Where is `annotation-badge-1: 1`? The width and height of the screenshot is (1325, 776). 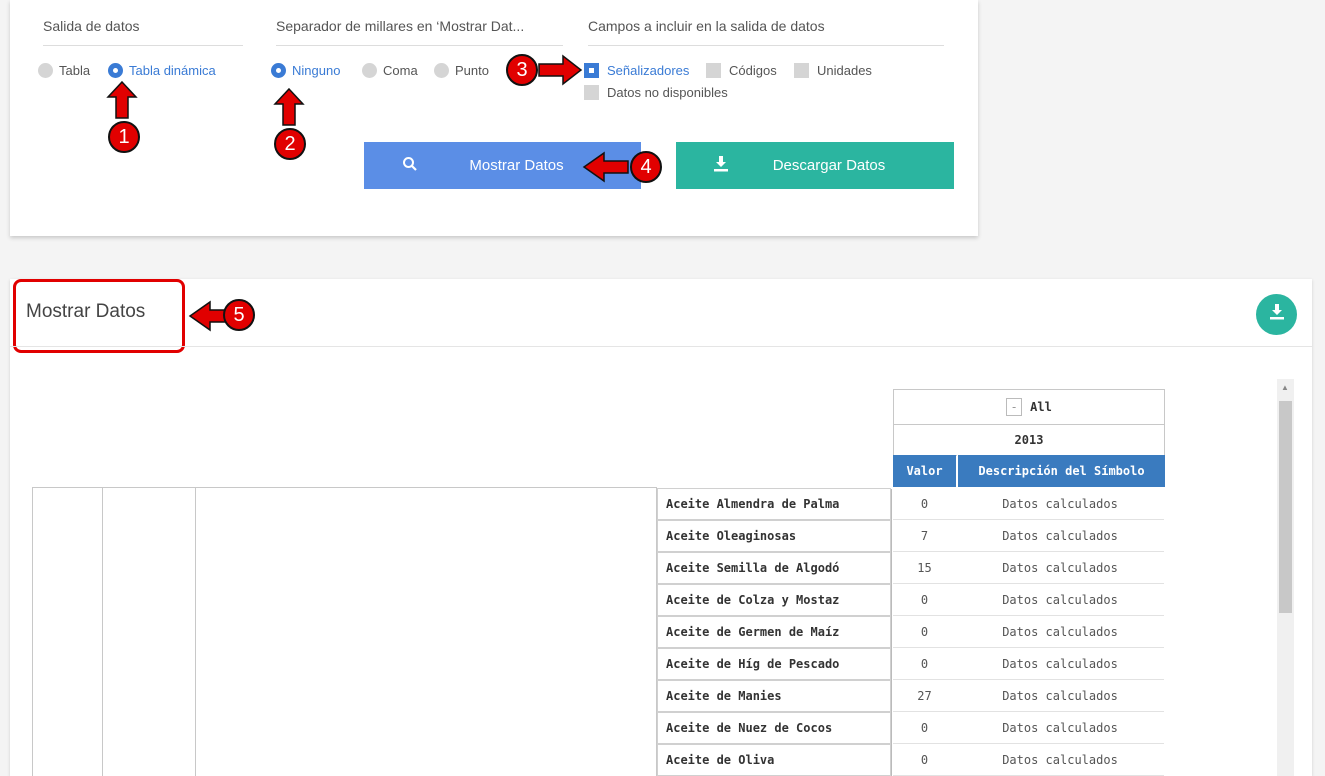
annotation-badge-1: 1 is located at coordinates (124, 137).